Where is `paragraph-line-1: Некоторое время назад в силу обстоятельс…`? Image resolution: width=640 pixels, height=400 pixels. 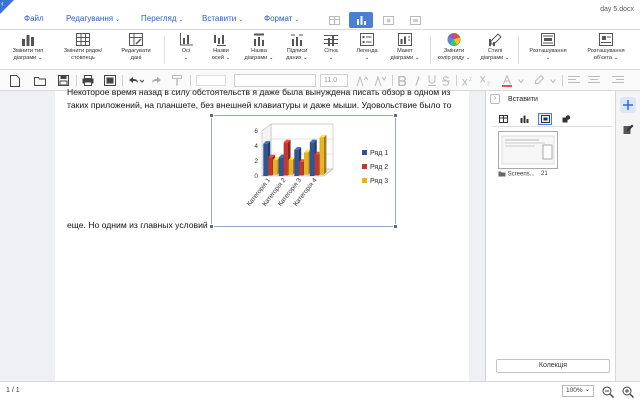
paragraph-line-1: Некоторое время назад в силу обстоятельс… is located at coordinates (259, 92).